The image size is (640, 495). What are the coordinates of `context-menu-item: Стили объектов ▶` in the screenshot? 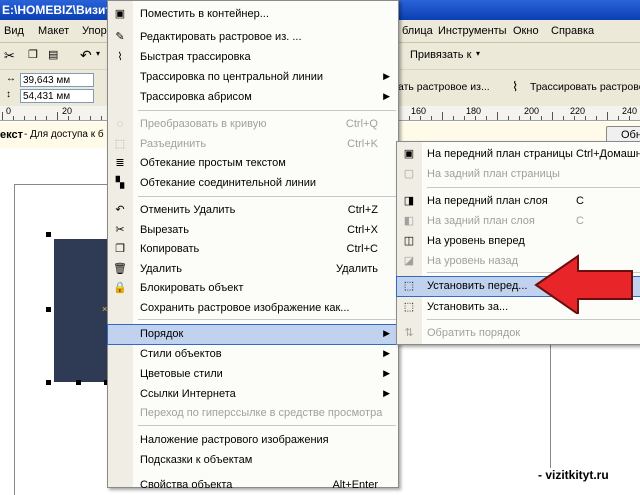 It's located at (253, 354).